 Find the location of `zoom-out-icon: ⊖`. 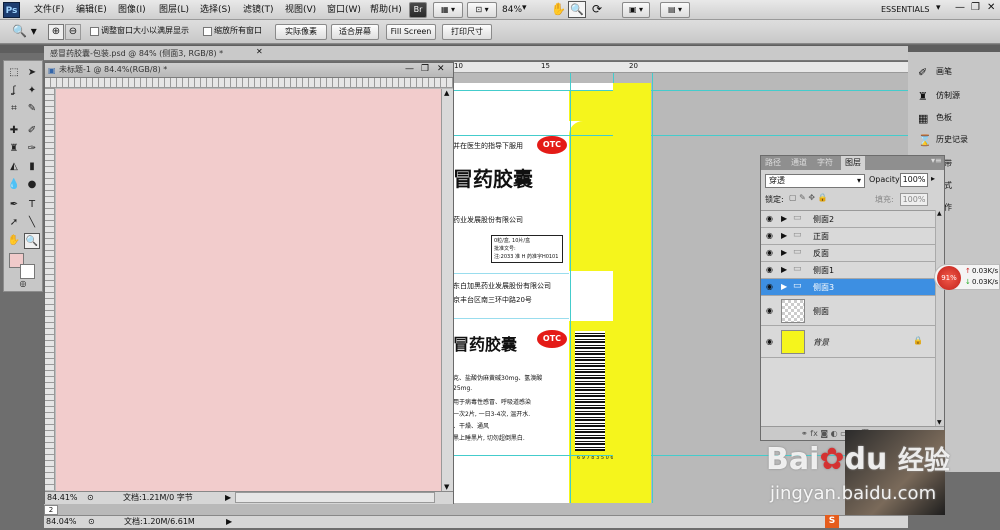

zoom-out-icon: ⊖ is located at coordinates (73, 32).